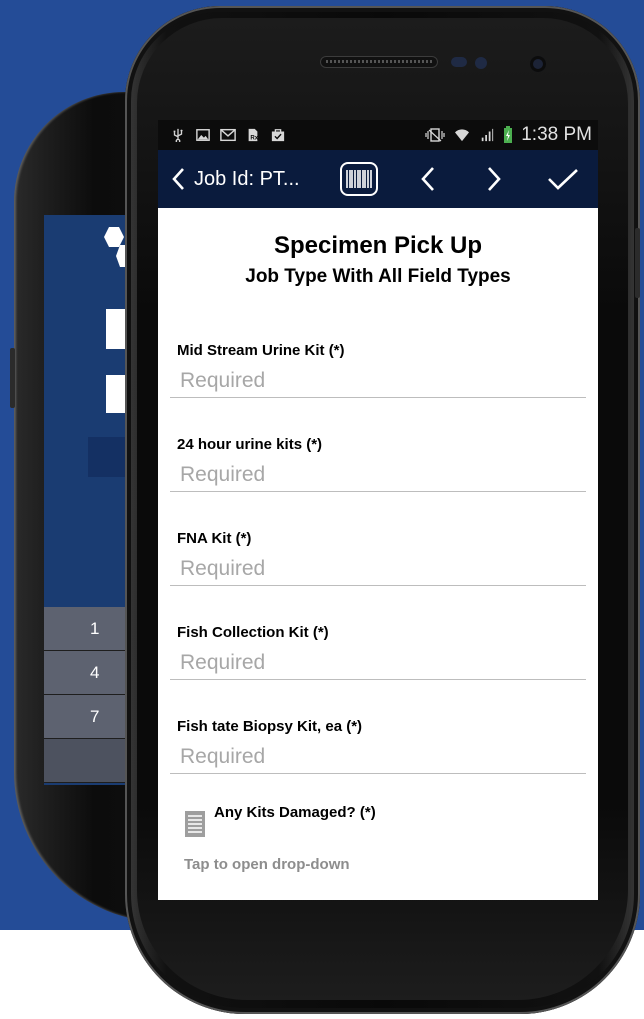 Image resolution: width=644 pixels, height=1019 pixels. What do you see at coordinates (261, 350) in the screenshot?
I see `field-label: Mid Stream Urine Kit (*)` at bounding box center [261, 350].